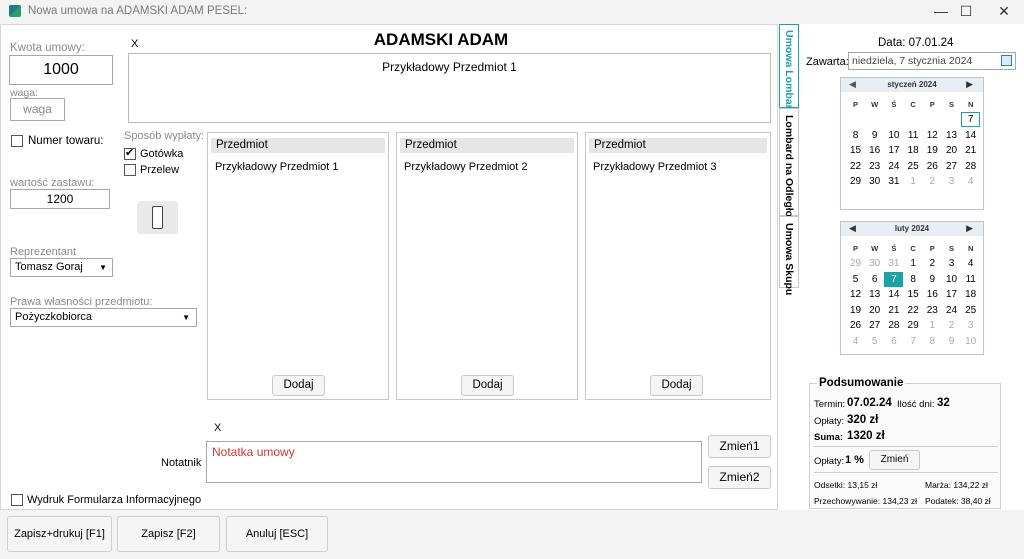  What do you see at coordinates (103, 317) in the screenshot?
I see `prawa-select: Pożyczkobiorca ▼` at bounding box center [103, 317].